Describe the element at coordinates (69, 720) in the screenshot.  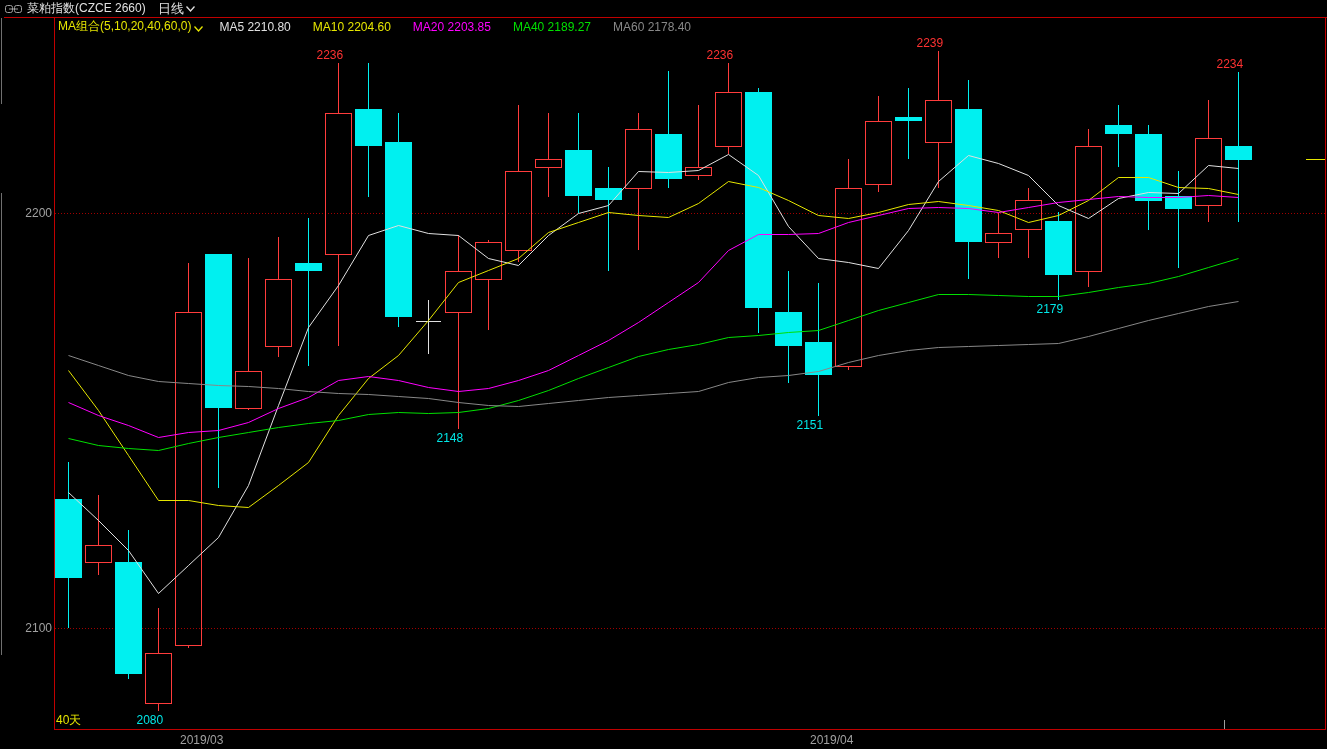
I see `period-count-label: 40天` at that location.